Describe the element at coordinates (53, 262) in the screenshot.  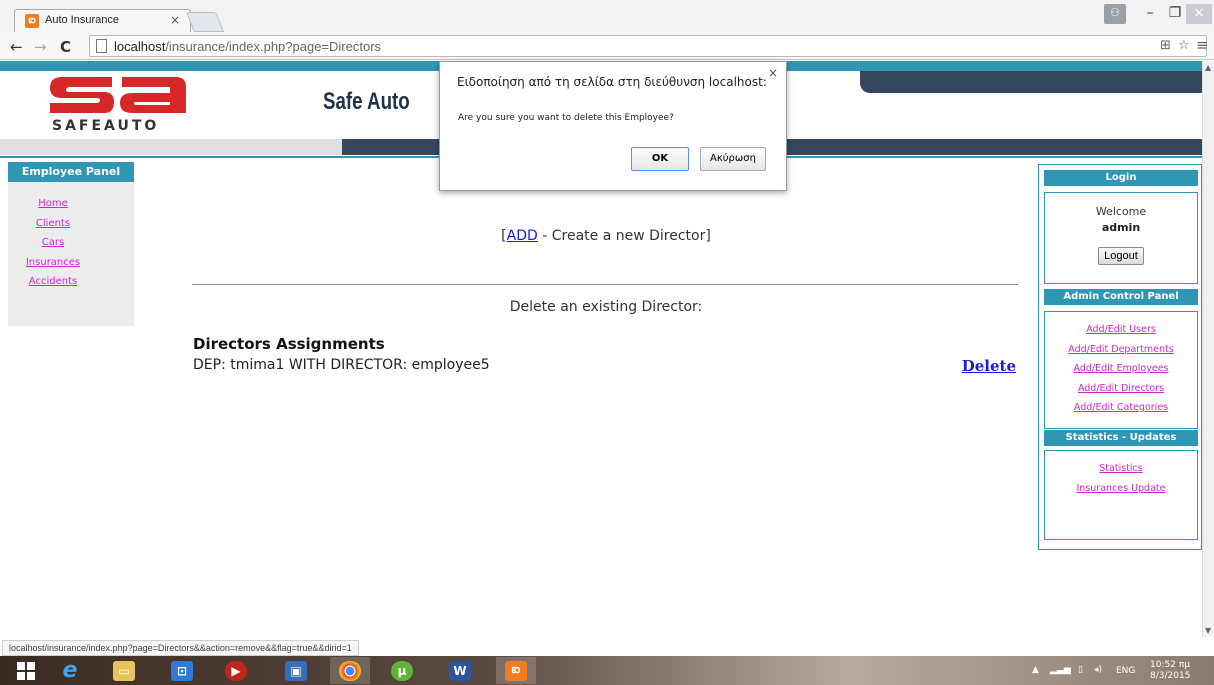
I see `nav-link-insurances: Insurances` at that location.